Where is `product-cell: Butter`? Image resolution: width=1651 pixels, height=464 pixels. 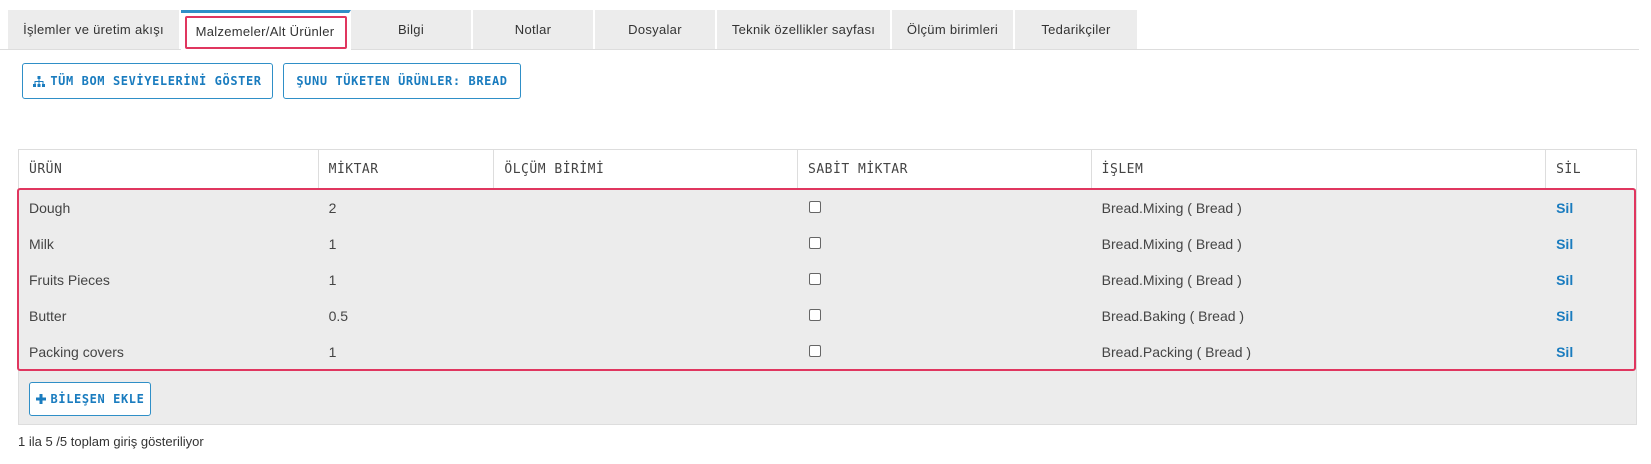 product-cell: Butter is located at coordinates (48, 316).